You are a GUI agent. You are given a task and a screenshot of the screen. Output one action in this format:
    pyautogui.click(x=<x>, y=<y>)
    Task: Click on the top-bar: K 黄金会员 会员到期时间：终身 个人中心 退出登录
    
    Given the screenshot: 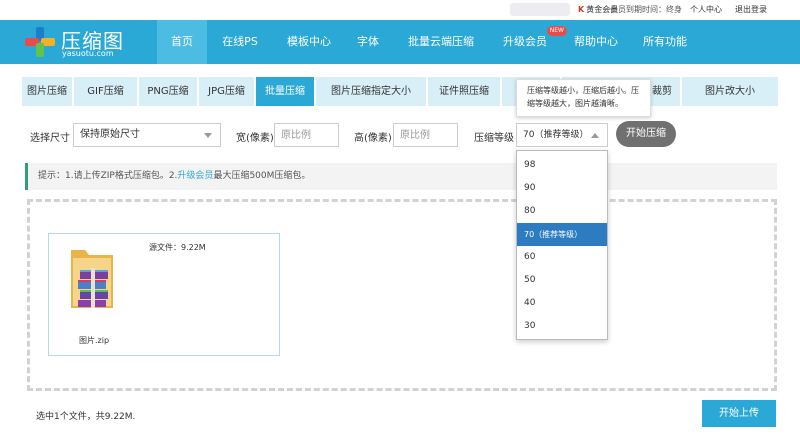 What is the action you would take?
    pyautogui.click(x=400, y=10)
    